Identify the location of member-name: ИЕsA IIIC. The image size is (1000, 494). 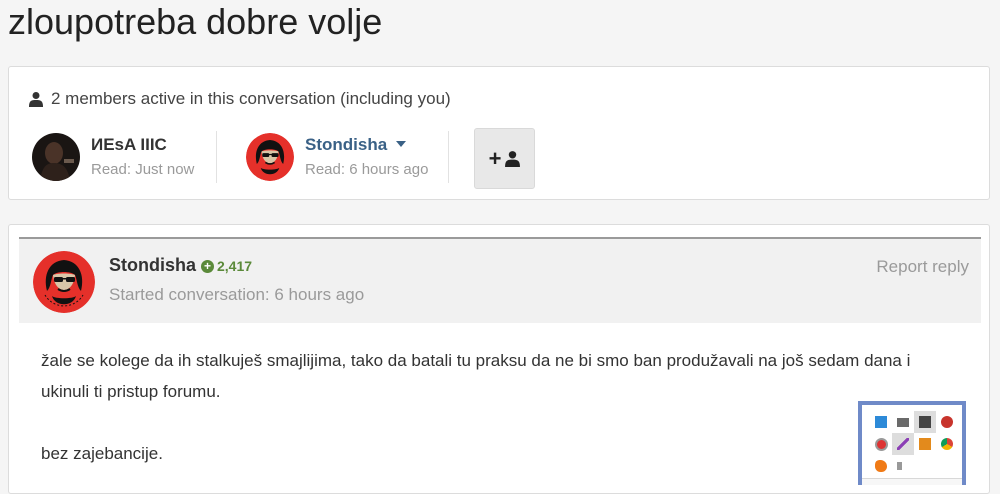
(142, 145).